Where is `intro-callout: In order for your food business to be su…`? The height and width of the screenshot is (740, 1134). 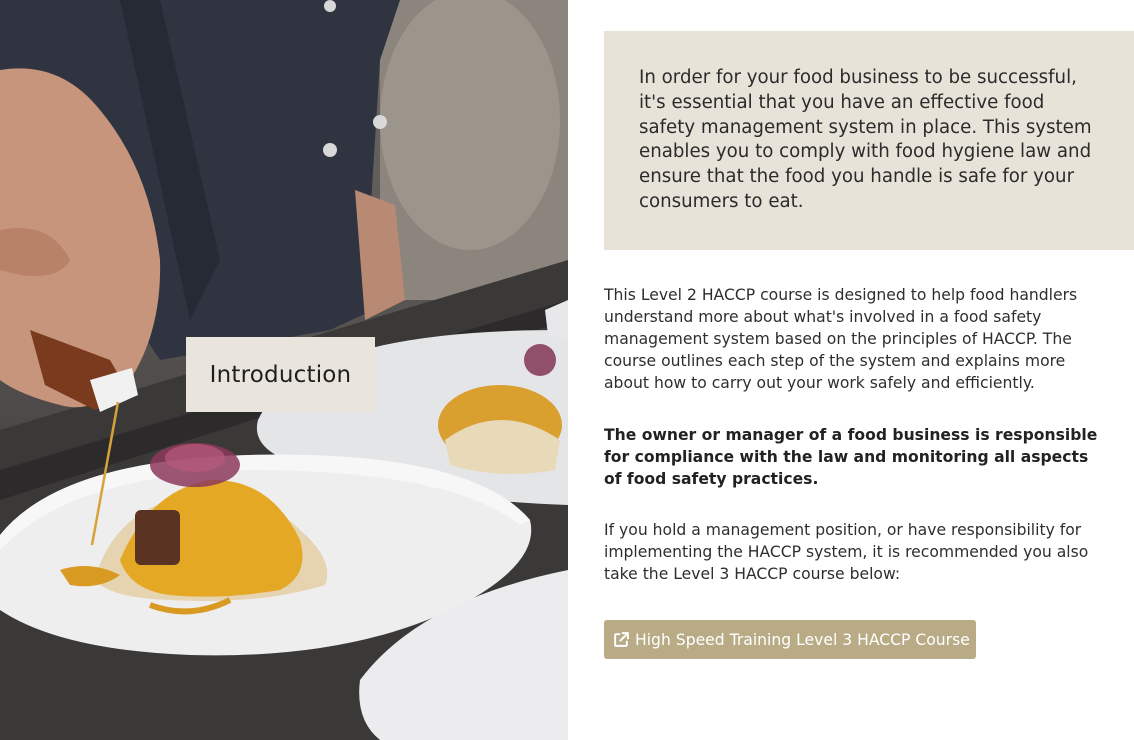 intro-callout: In order for your food business to be su… is located at coordinates (869, 140).